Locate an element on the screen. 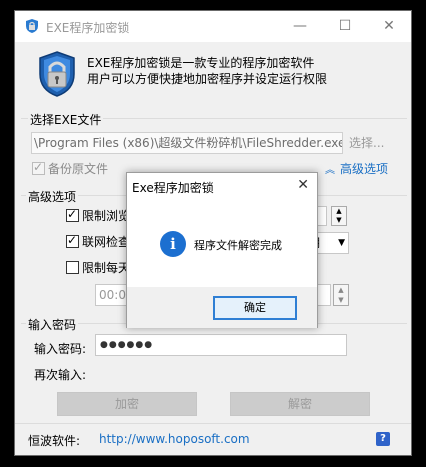  backup-label: 备份原文件 is located at coordinates (78, 169).